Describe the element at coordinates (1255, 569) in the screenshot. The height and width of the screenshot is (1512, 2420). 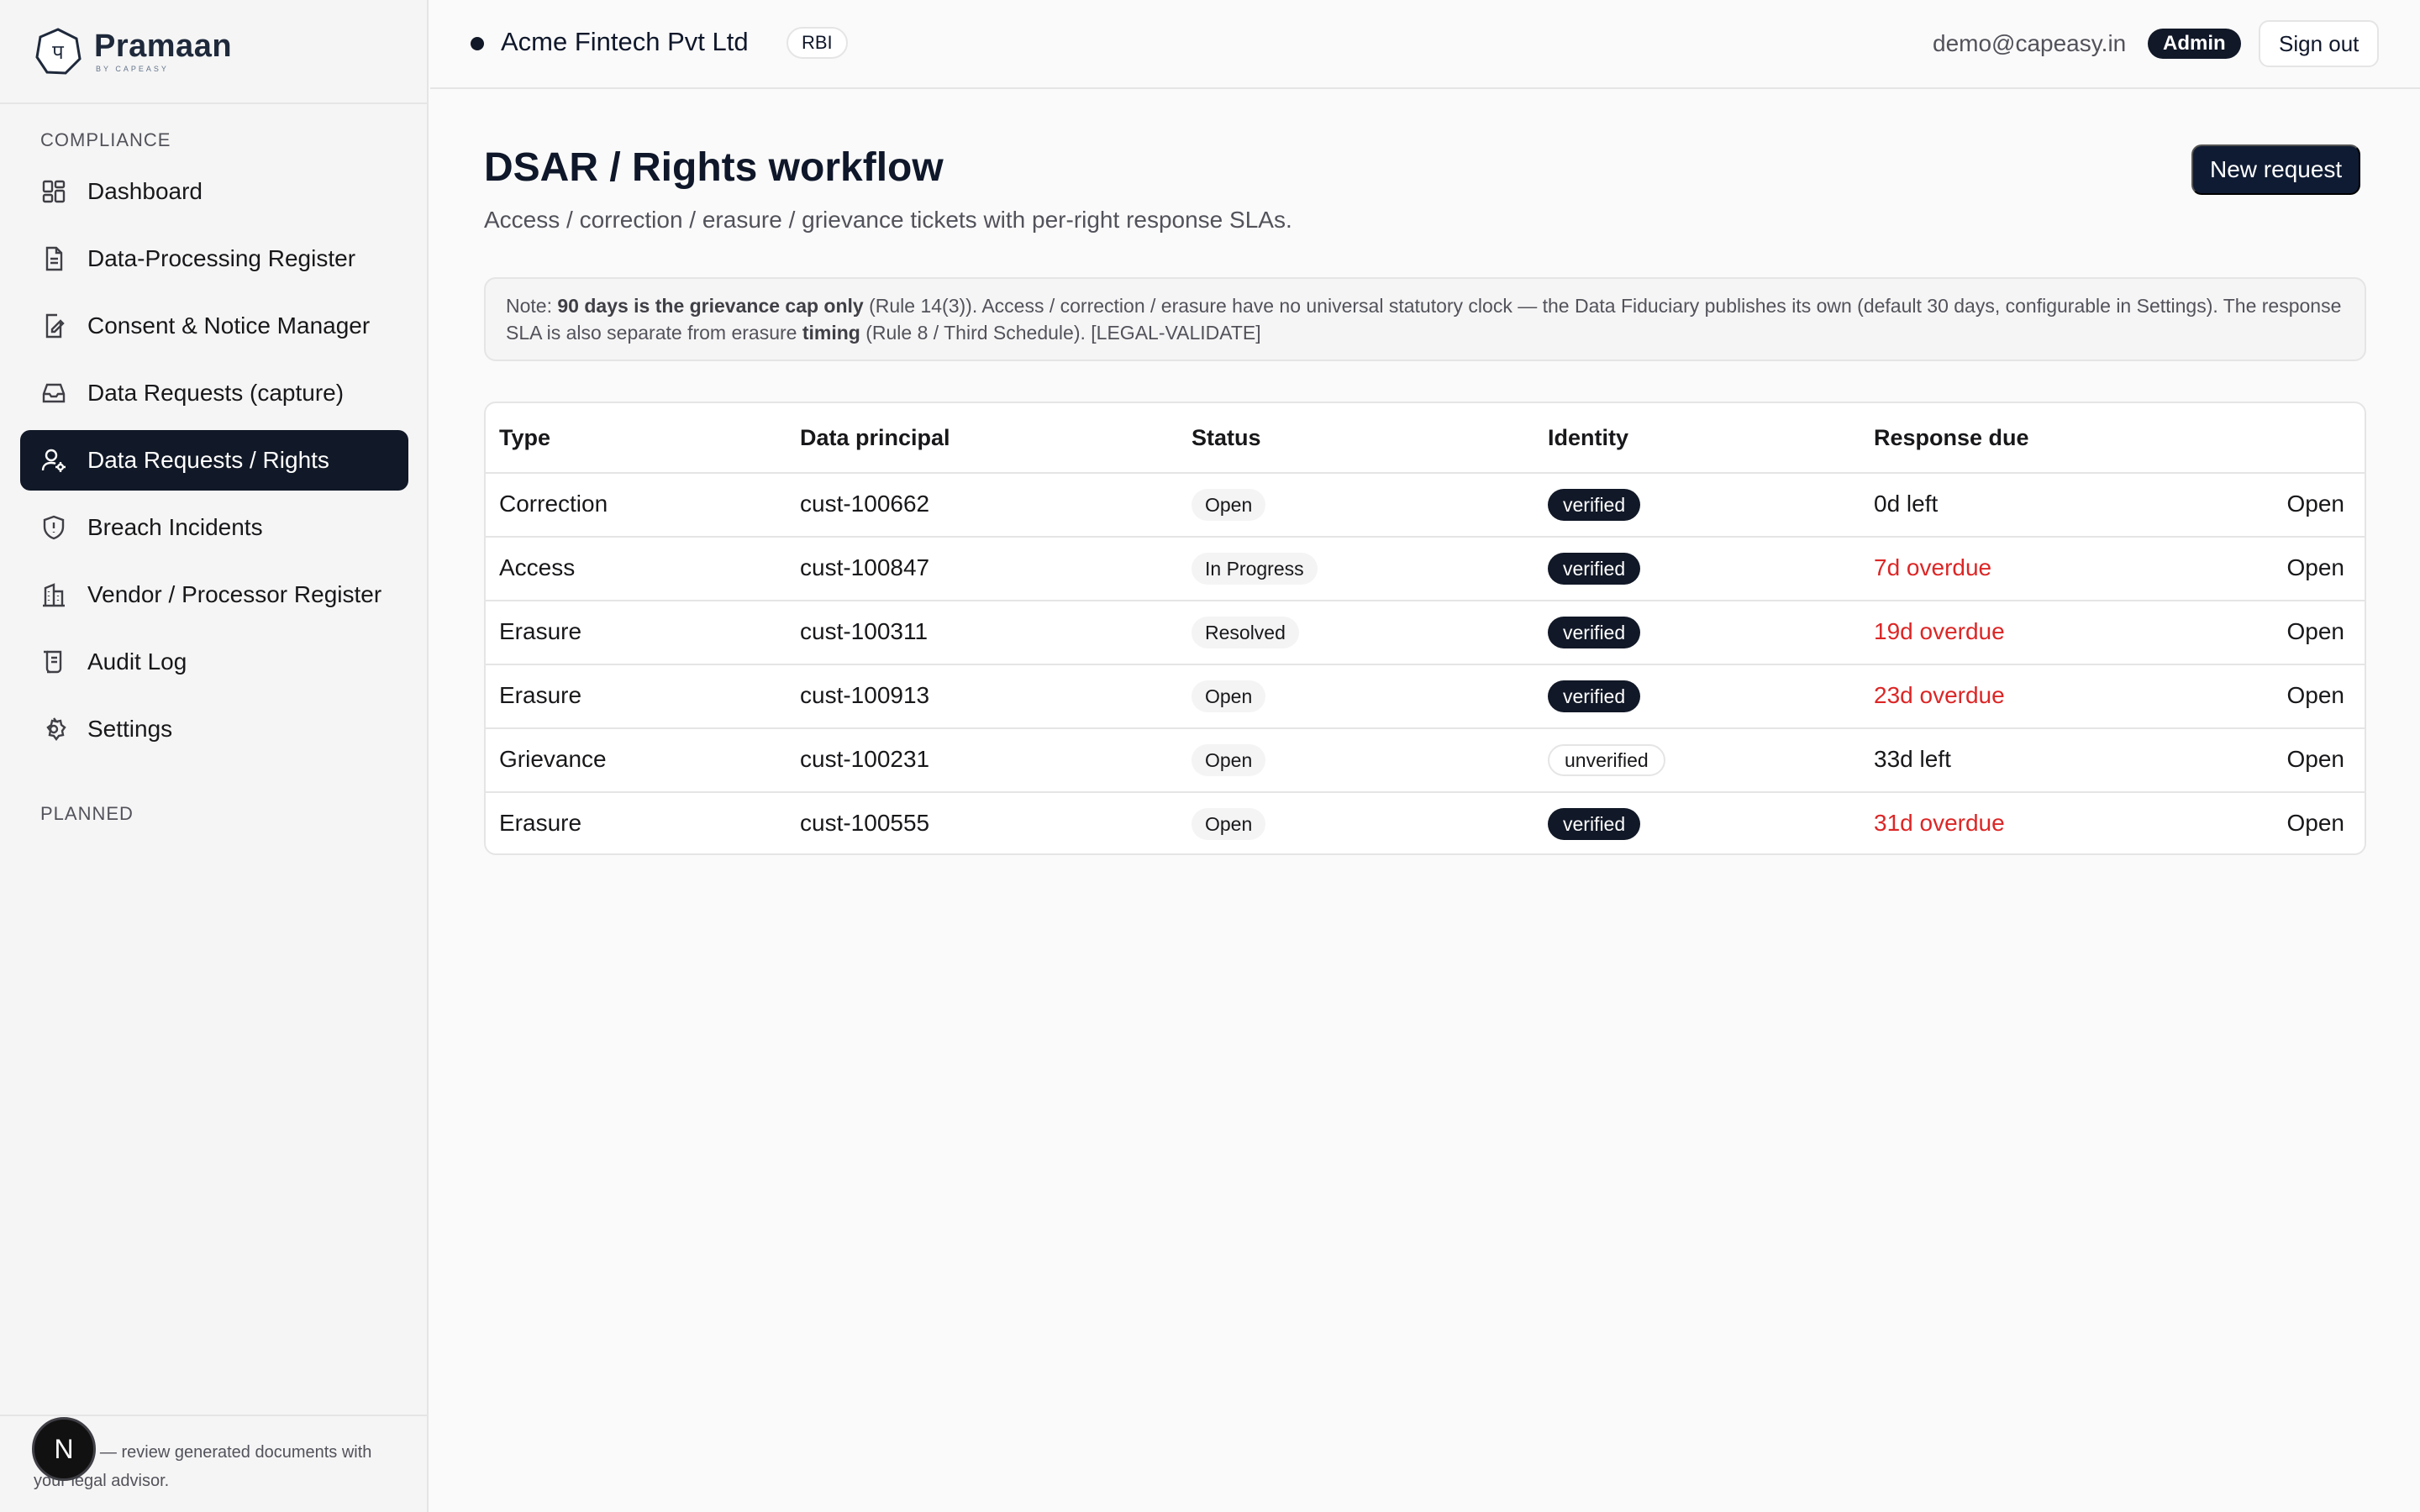
I see `status-badge: In Progress` at that location.